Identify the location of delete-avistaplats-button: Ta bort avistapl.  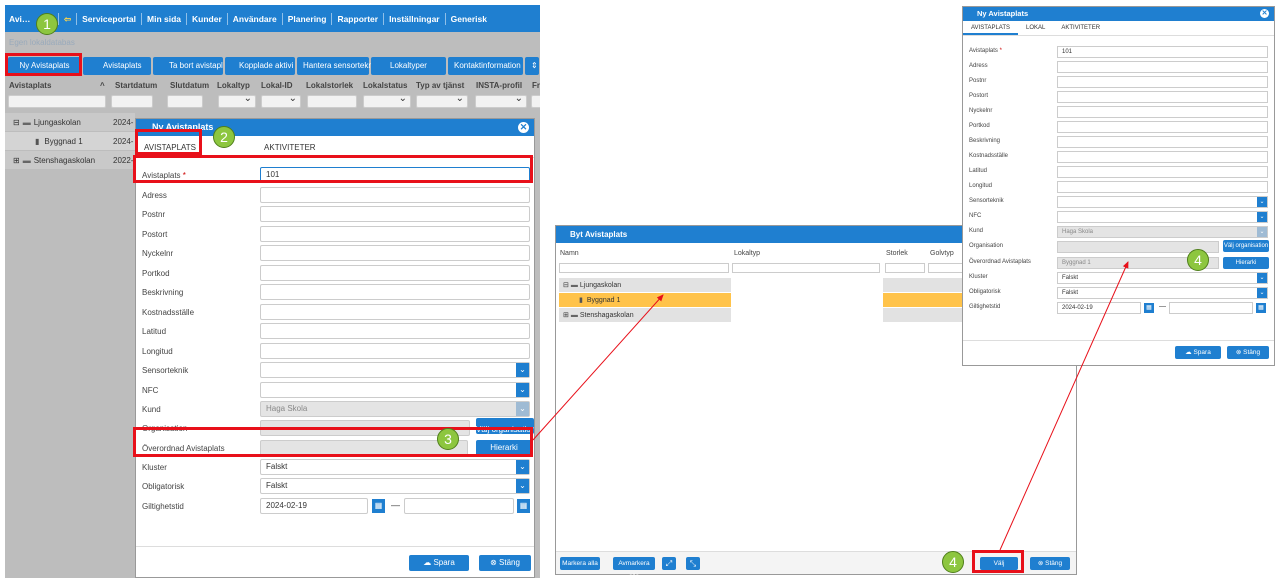
(188, 66).